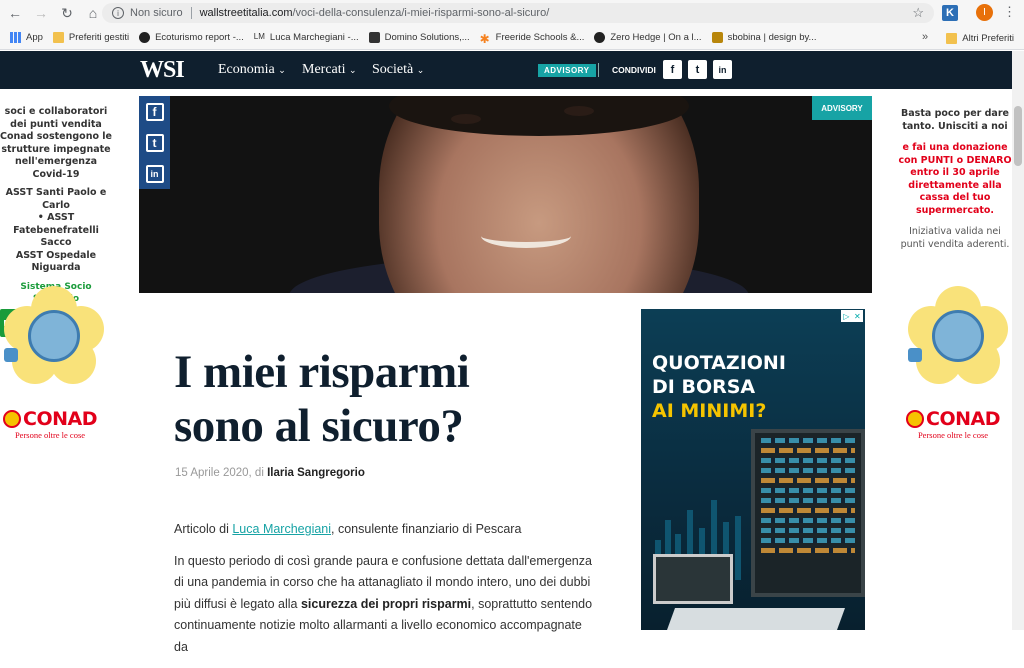 This screenshot has height=668, width=1024. I want to click on browser-menu-icon: ⋮, so click(1009, 12).